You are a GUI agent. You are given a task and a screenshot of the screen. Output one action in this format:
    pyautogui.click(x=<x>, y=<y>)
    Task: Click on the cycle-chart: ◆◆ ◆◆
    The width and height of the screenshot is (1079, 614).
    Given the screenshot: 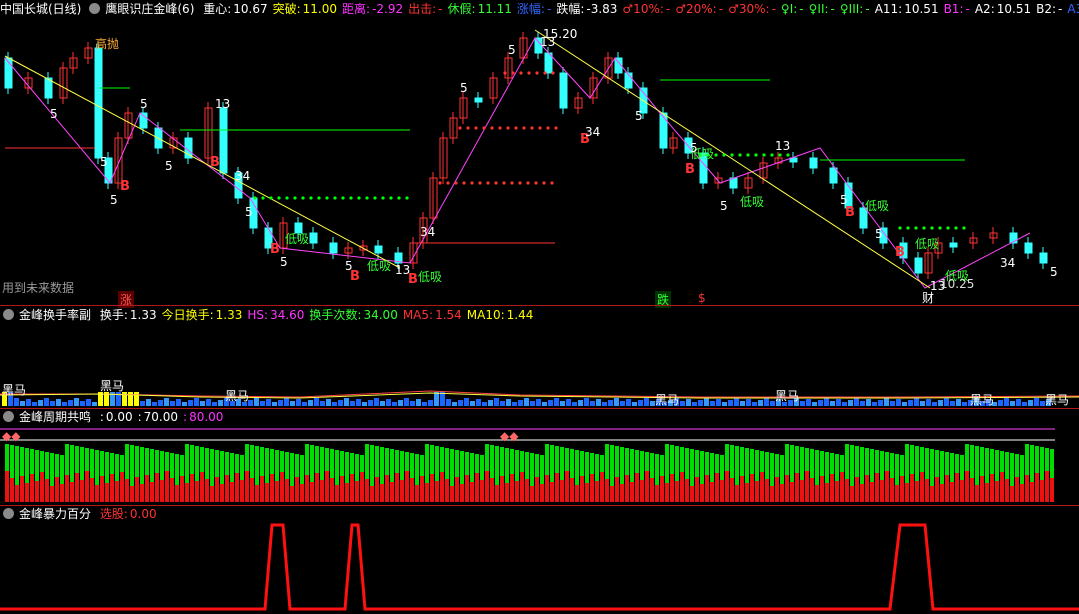 What is the action you would take?
    pyautogui.click(x=539, y=465)
    